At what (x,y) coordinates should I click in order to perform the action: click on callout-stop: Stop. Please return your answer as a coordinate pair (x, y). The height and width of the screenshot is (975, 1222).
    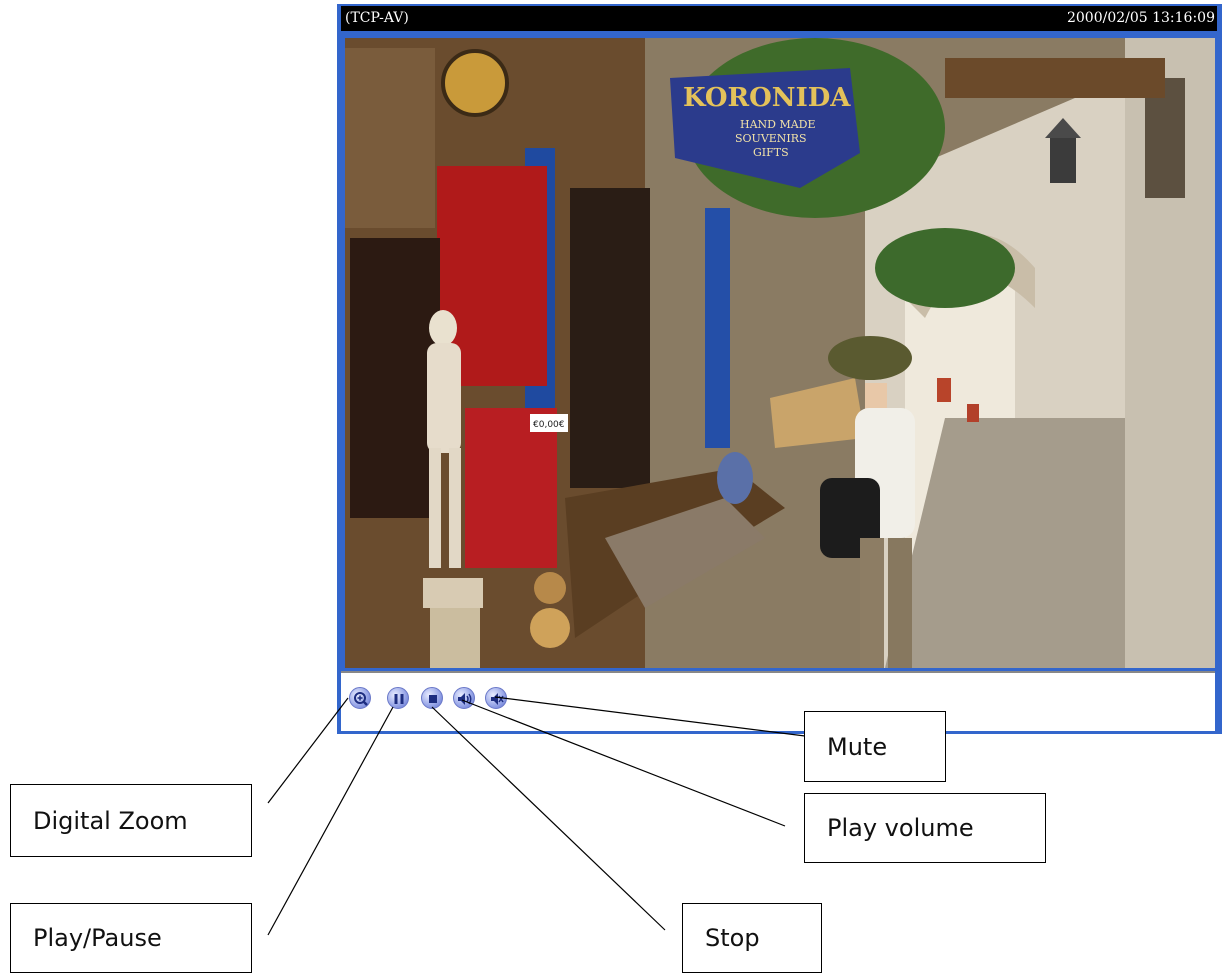
    Looking at the image, I should click on (752, 938).